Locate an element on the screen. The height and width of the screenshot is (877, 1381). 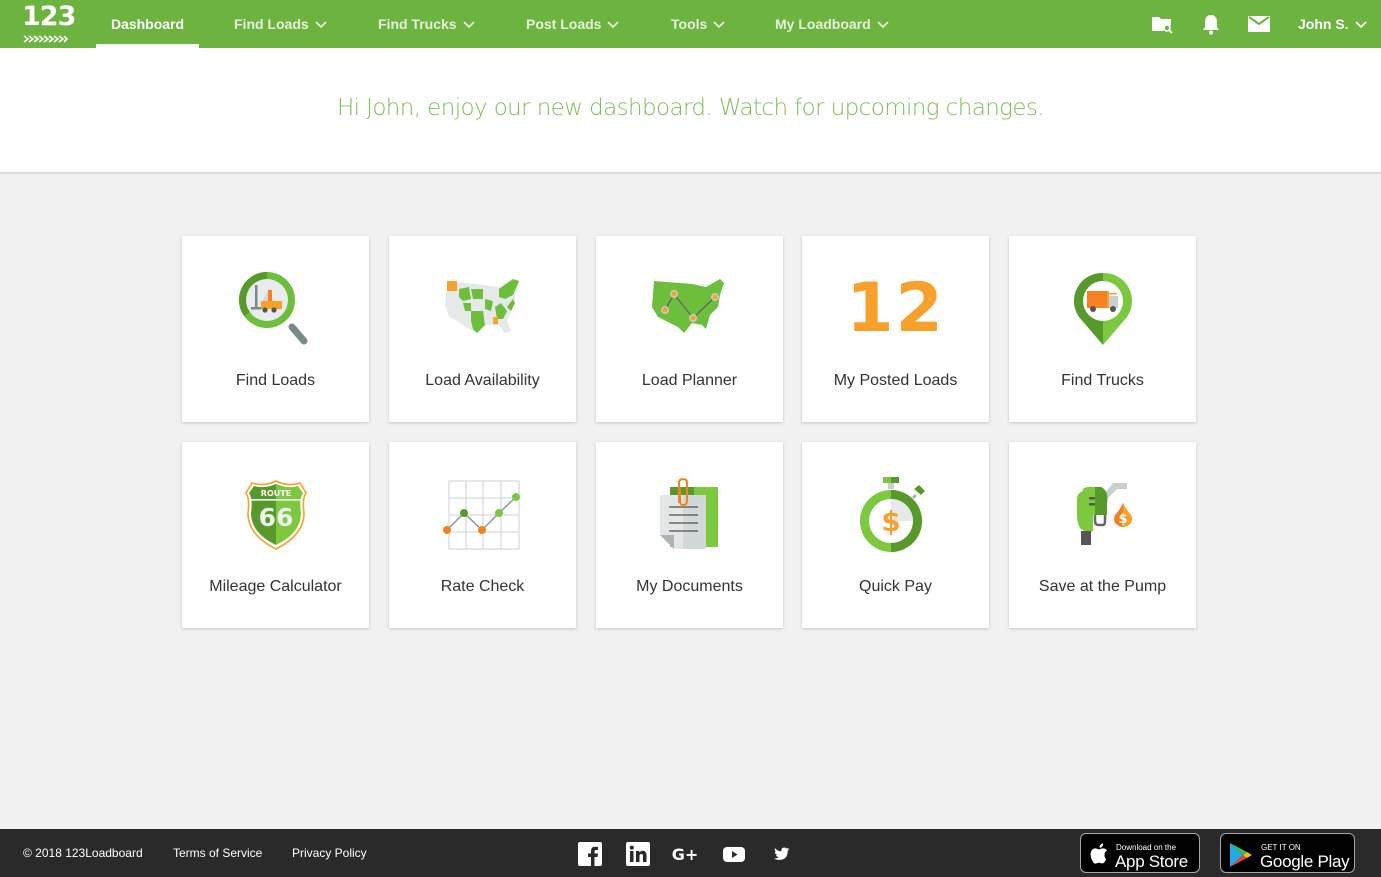
tile-mileage-calculator: ROUTE 66 Mileage Calculator is located at coordinates (275, 535).